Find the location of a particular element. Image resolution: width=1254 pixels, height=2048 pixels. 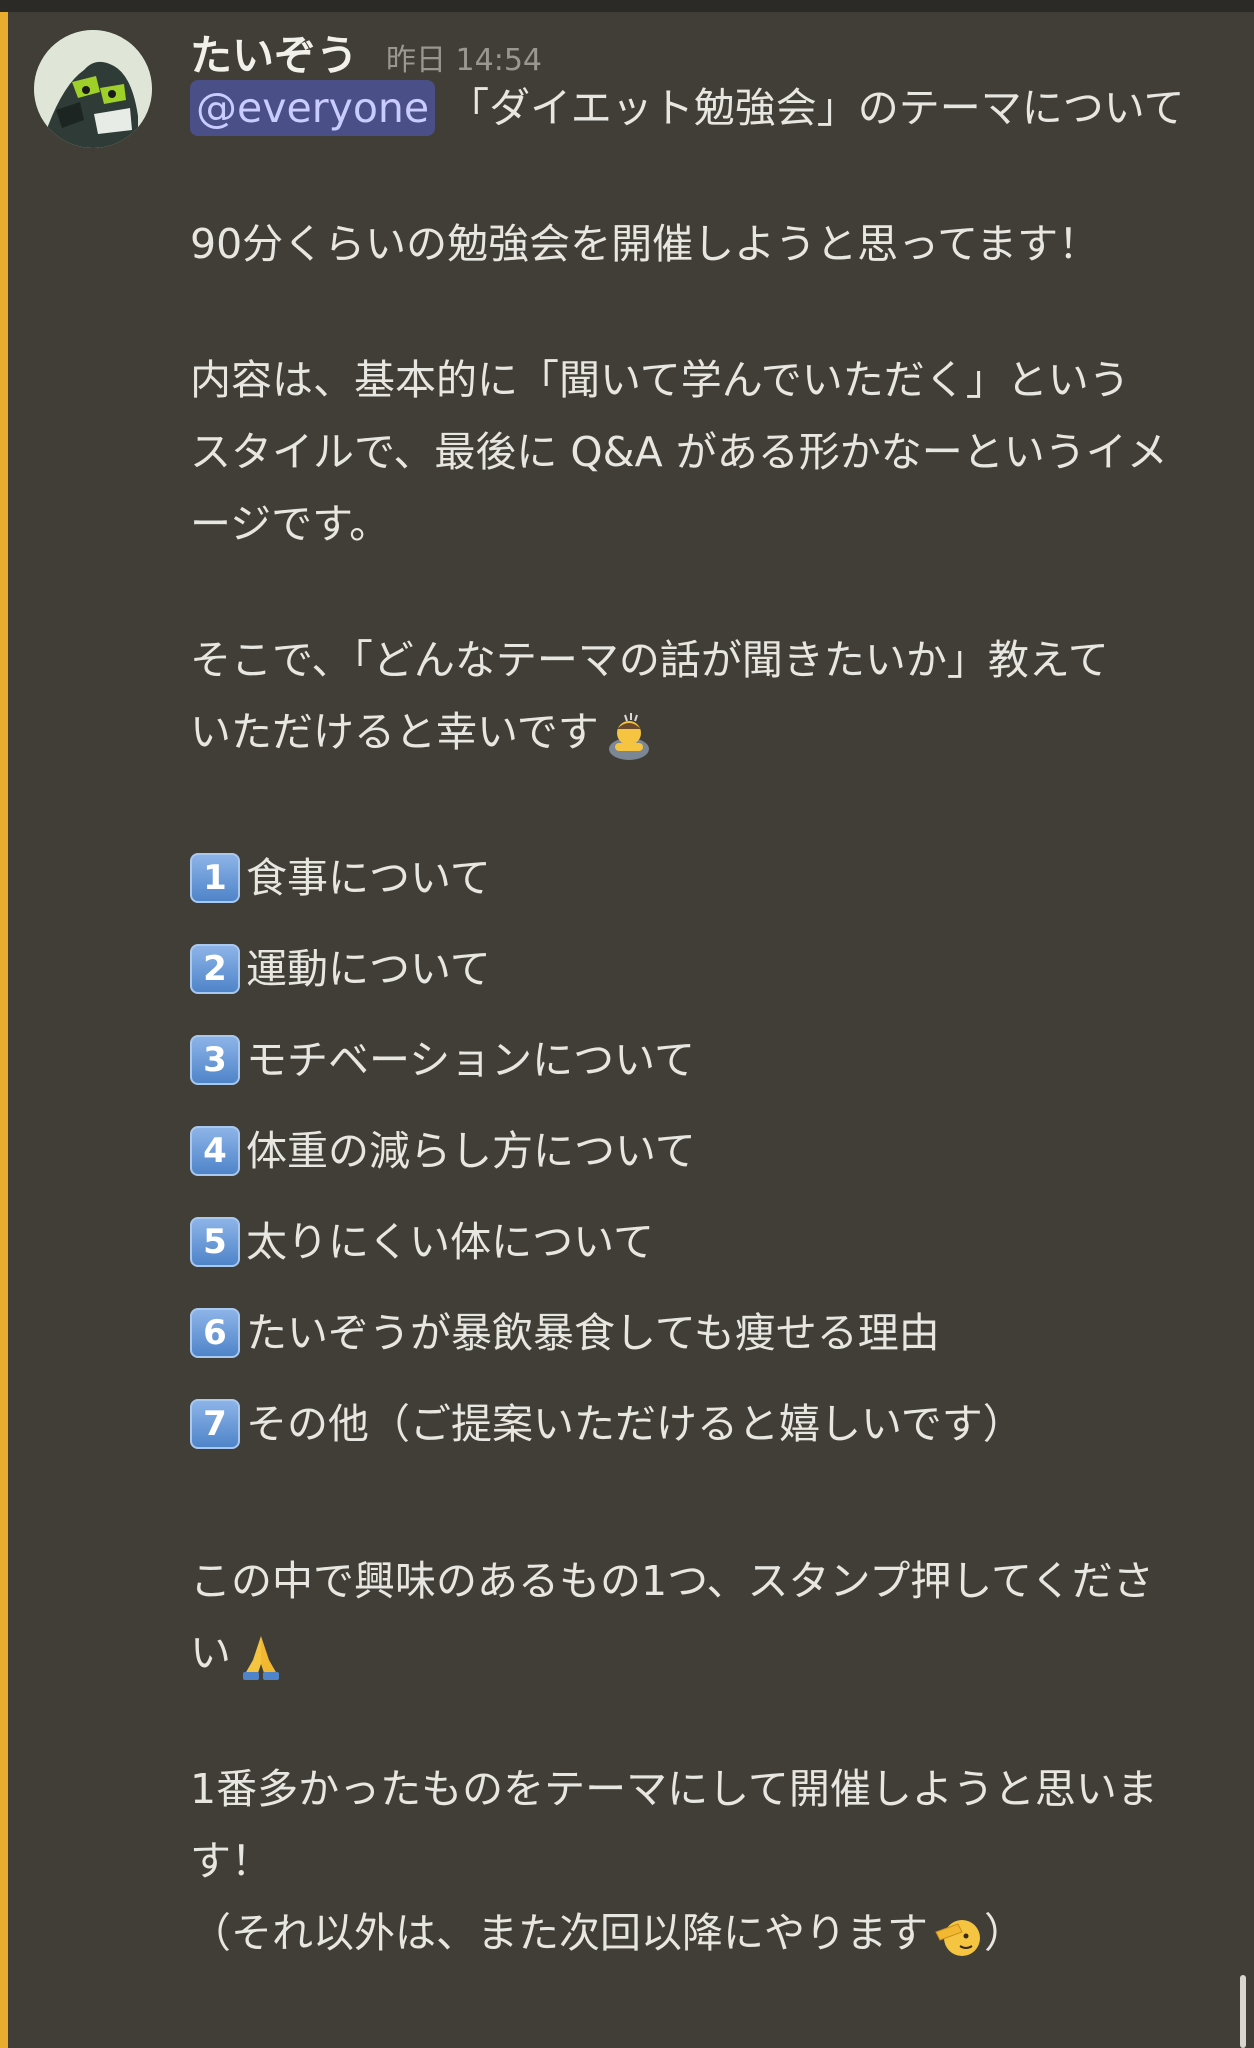

keycap-4-icon: 4 is located at coordinates (215, 1150).